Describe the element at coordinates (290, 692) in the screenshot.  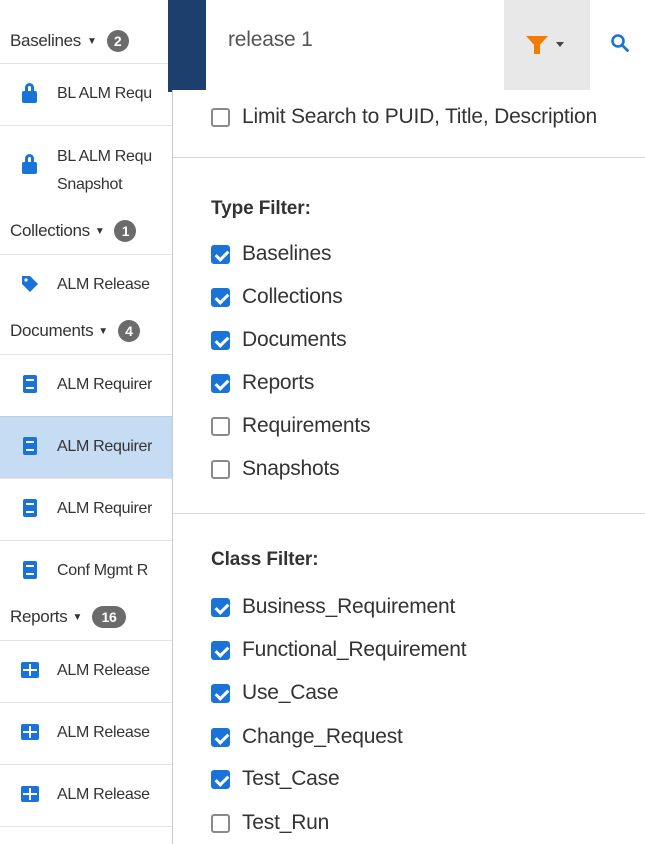
I see `checkbox-label: Use_Case` at that location.